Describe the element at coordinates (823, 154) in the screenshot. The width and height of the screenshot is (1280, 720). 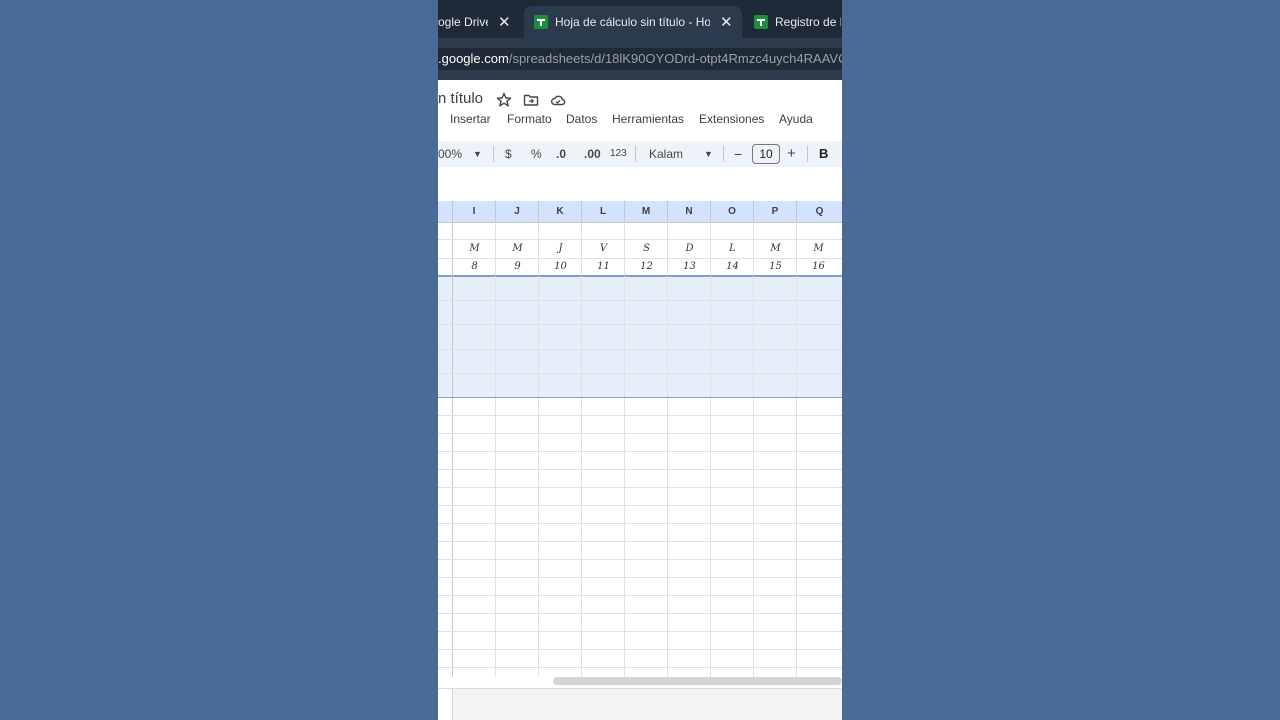
I see `bold-button: B` at that location.